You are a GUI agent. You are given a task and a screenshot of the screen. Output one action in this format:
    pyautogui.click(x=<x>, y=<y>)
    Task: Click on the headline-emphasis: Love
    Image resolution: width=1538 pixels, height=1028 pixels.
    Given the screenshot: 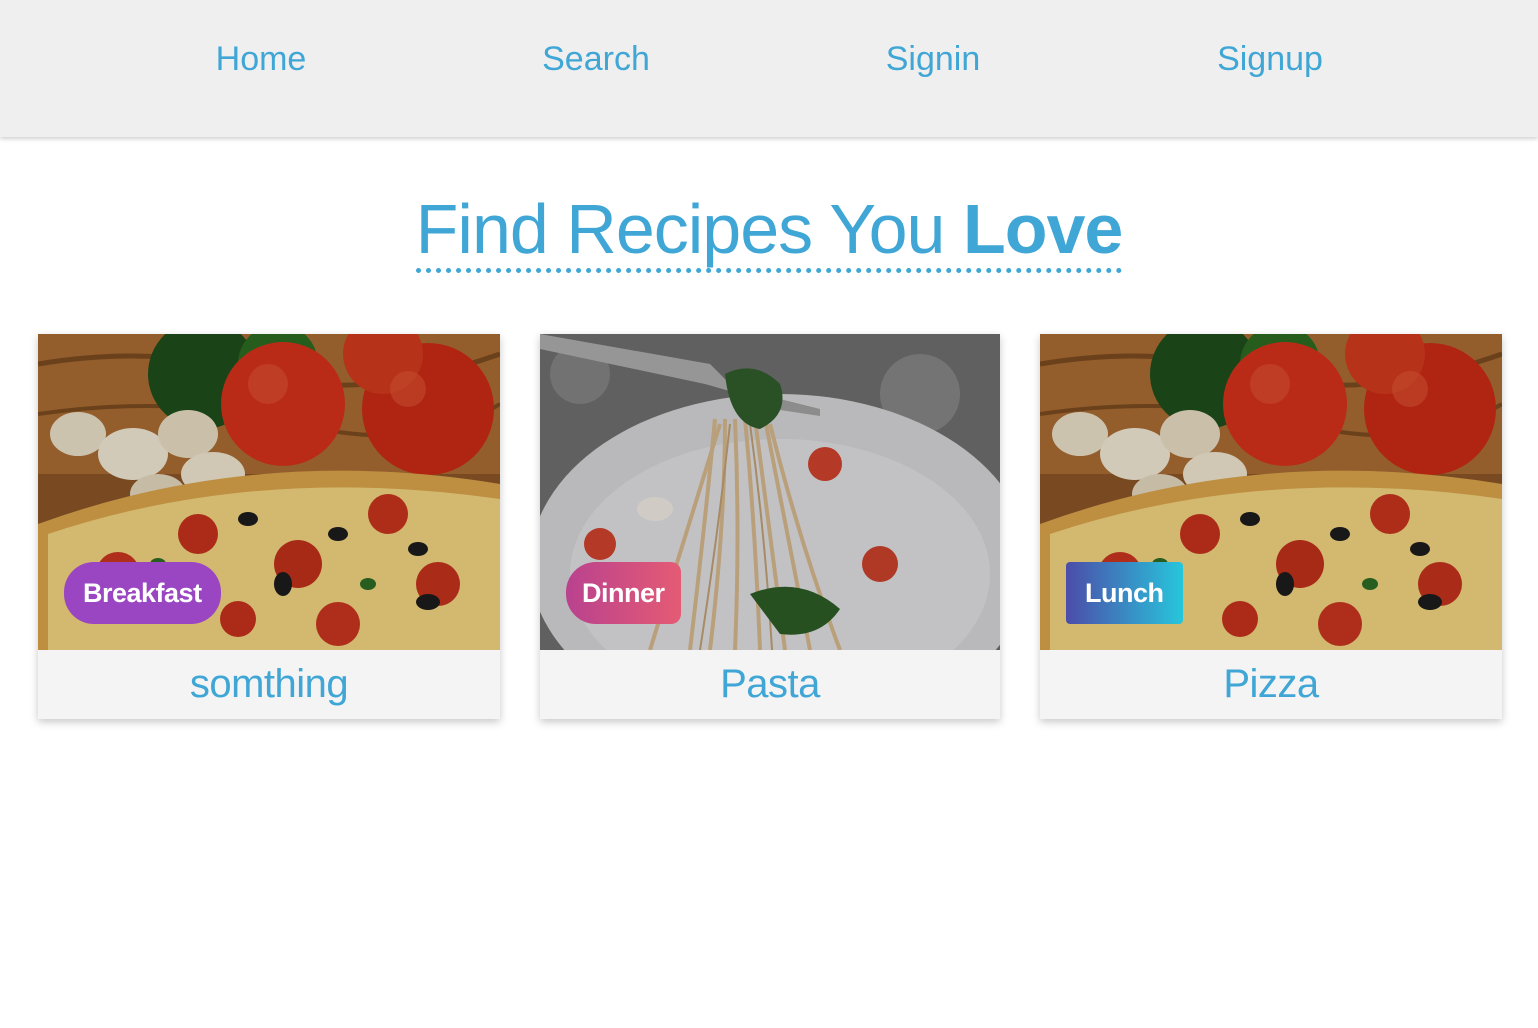 What is the action you would take?
    pyautogui.click(x=1042, y=229)
    